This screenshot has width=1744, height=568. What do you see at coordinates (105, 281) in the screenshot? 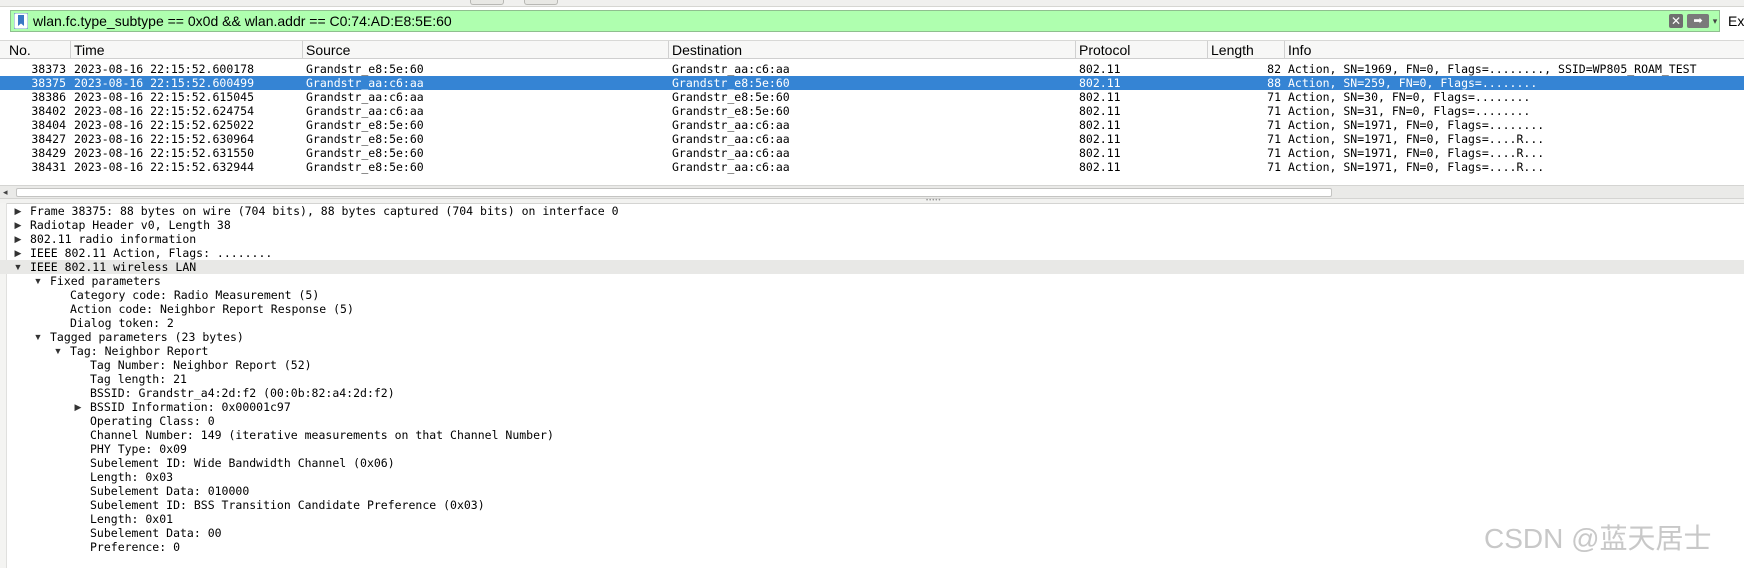
I see `detail-node-label: Fixed parameters` at bounding box center [105, 281].